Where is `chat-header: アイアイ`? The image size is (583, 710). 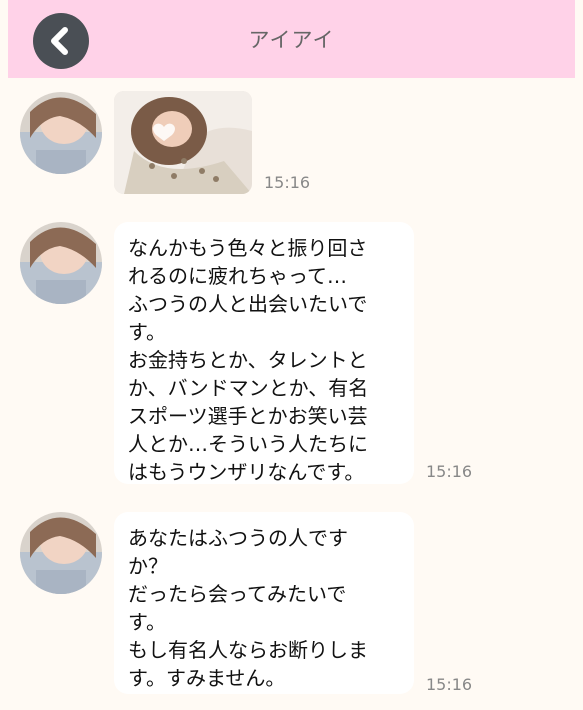 chat-header: アイアイ is located at coordinates (291, 39).